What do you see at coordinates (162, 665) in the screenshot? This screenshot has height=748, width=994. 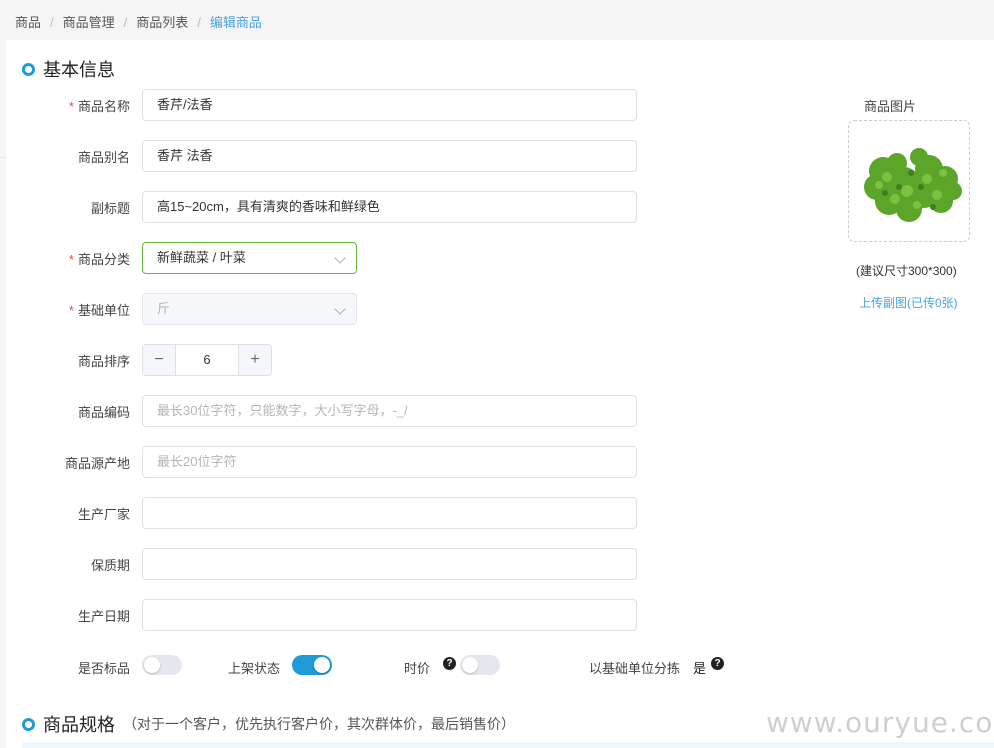 I see `standard-switch` at bounding box center [162, 665].